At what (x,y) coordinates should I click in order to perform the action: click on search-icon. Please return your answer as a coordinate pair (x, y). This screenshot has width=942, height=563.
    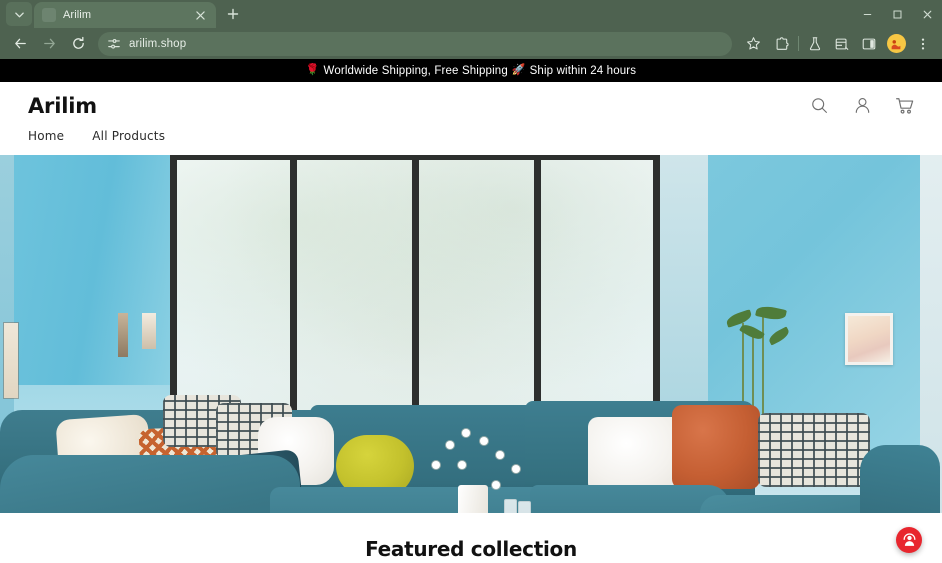
    Looking at the image, I should click on (819, 106).